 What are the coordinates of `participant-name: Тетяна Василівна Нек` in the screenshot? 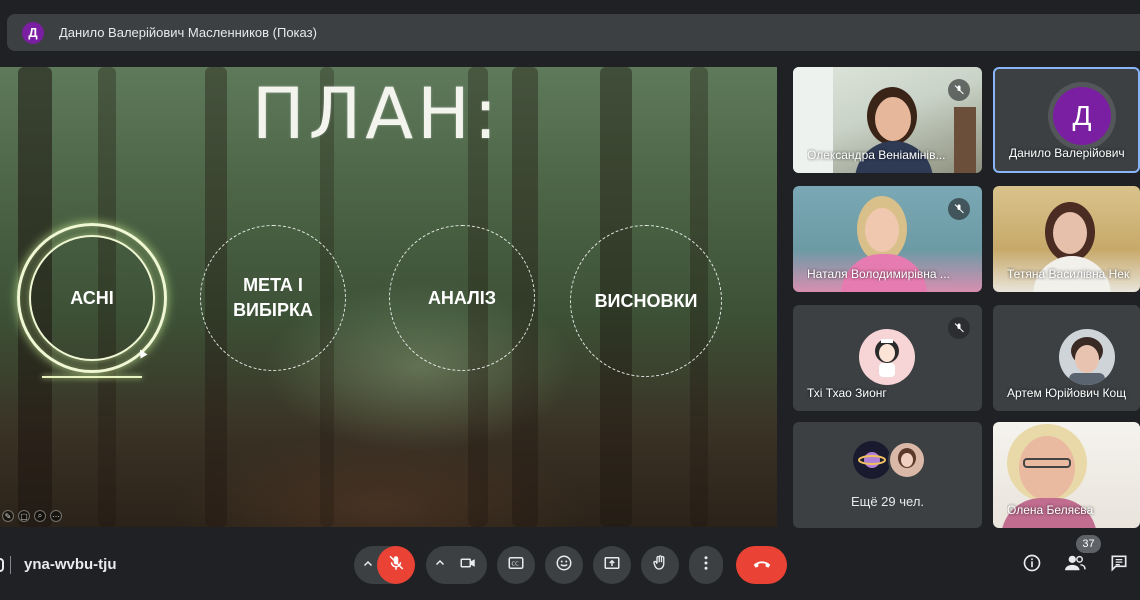 It's located at (1068, 274).